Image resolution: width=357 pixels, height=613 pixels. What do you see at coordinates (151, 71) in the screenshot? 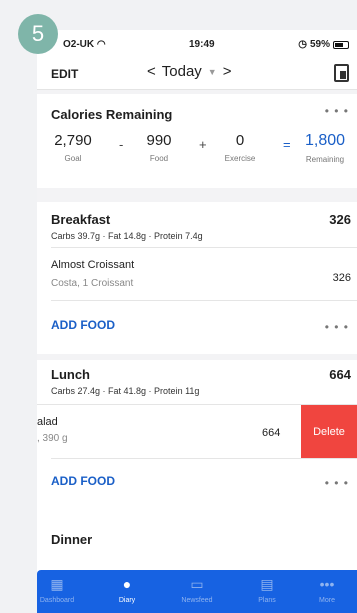
I see `chevron-left-icon: <` at bounding box center [151, 71].